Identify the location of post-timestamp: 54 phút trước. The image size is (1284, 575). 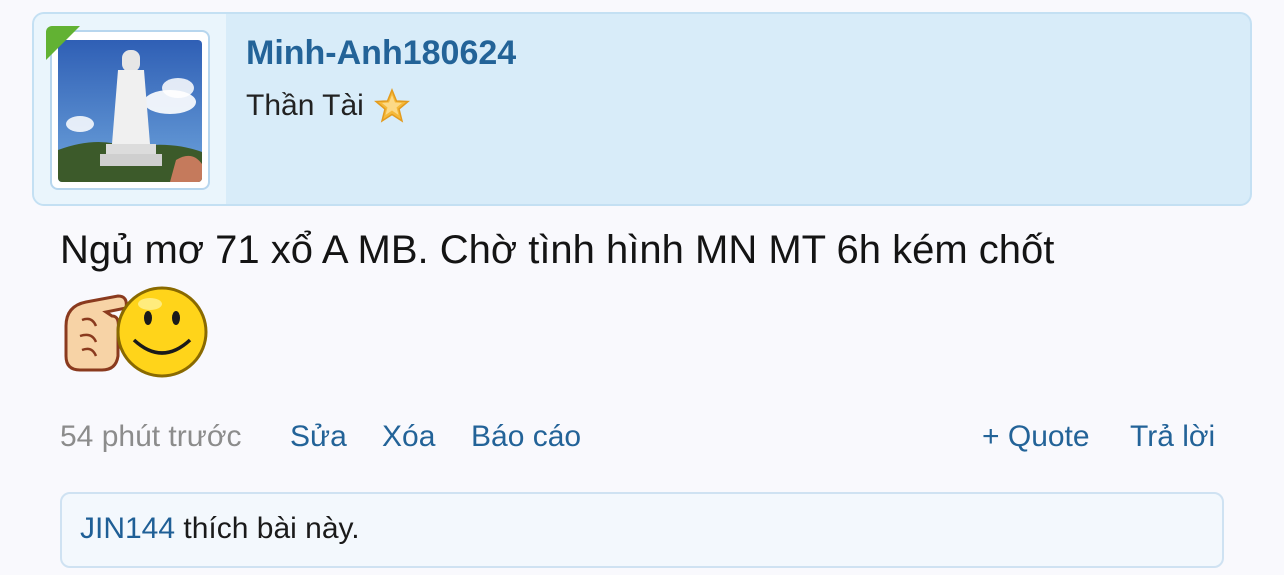
(151, 436).